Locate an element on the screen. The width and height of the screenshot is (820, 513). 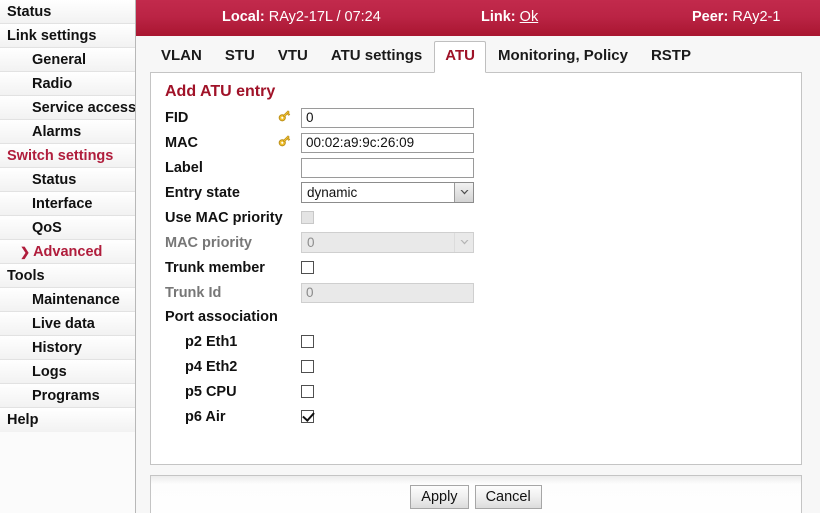
trunk-id-label: Trunk Id is located at coordinates (193, 292).